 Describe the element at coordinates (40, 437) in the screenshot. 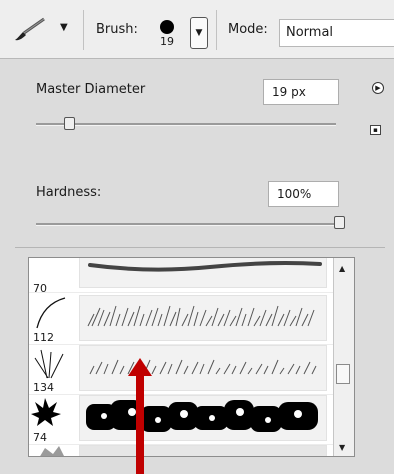

I see `brush-size-label: 74` at that location.